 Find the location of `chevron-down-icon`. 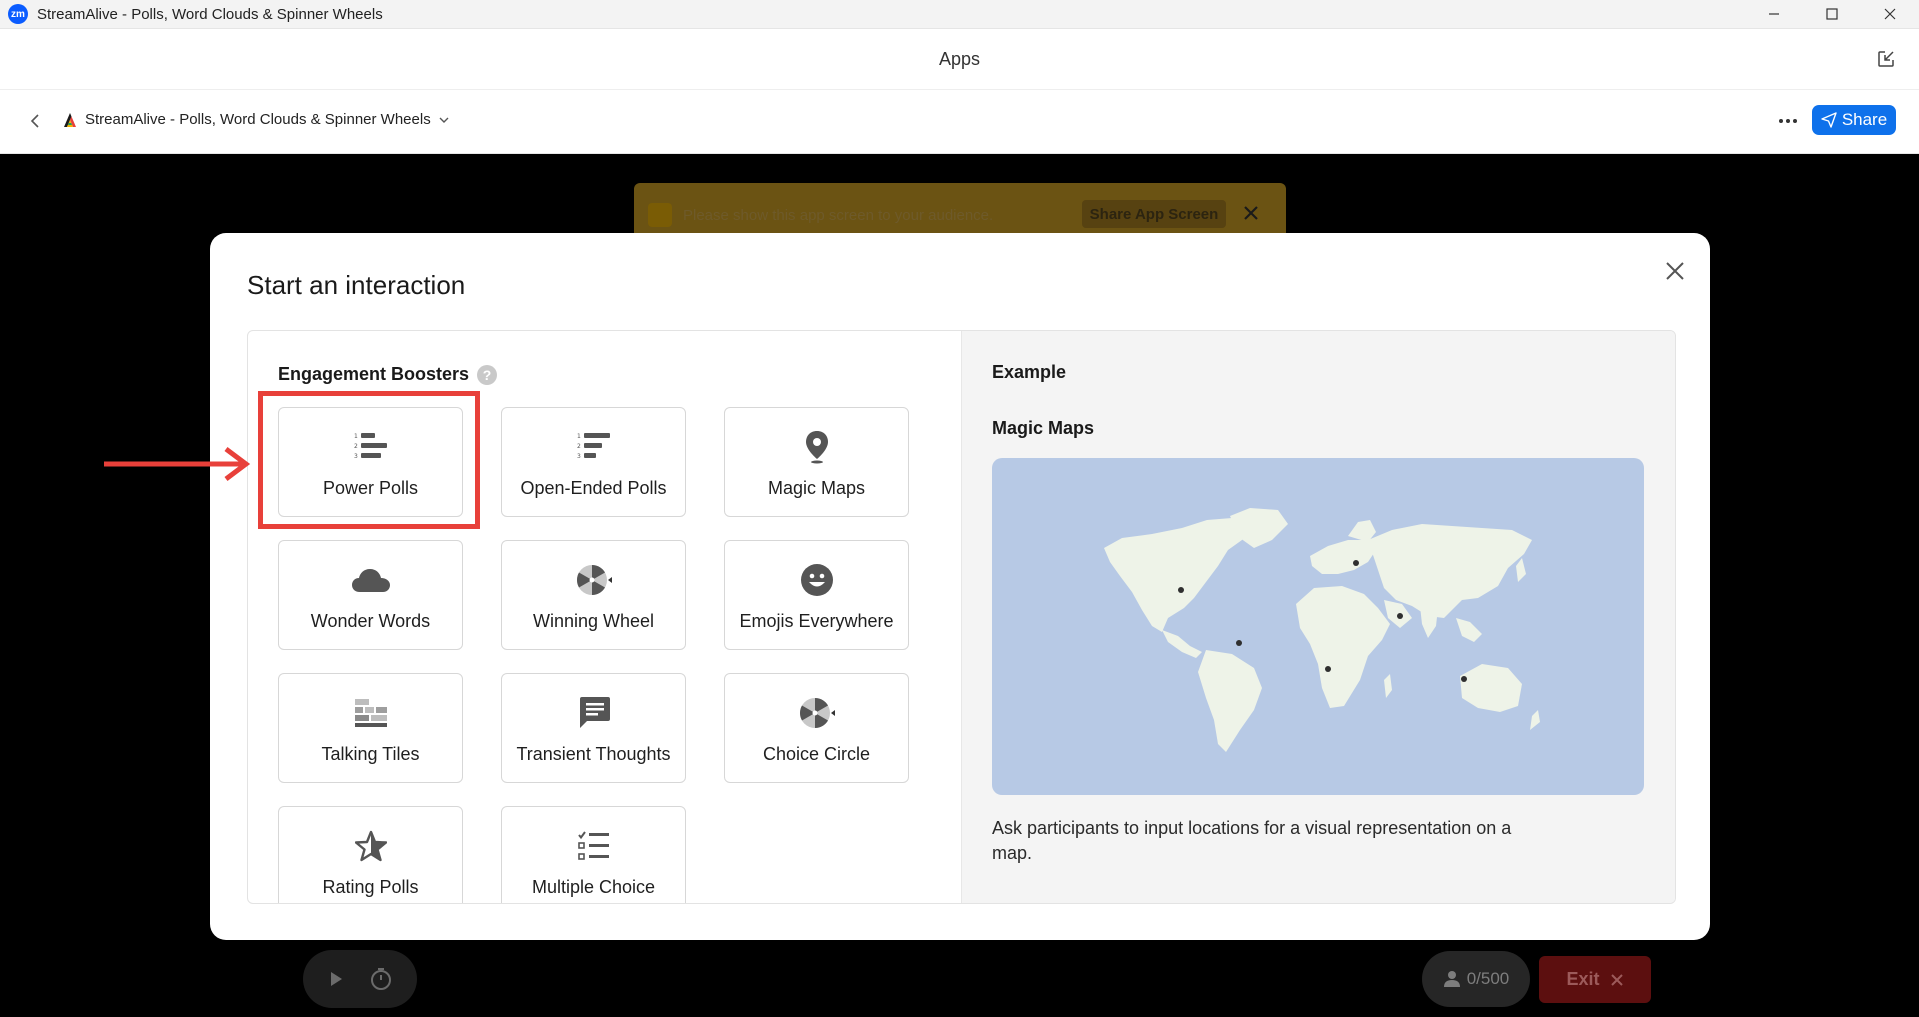

chevron-down-icon is located at coordinates (444, 120).